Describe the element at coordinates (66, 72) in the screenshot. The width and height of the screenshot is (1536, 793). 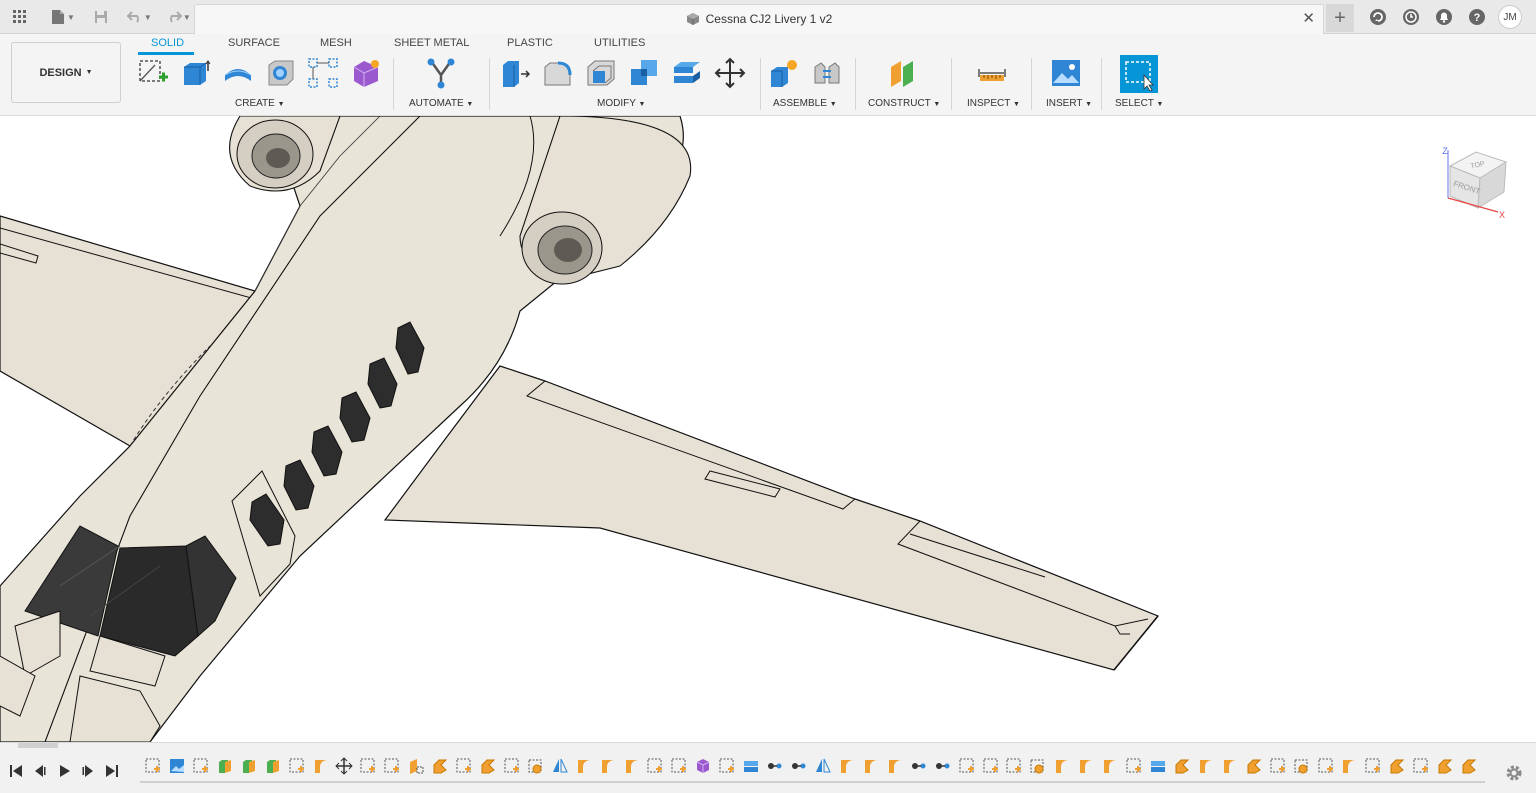
I see `workspace-switcher: DESIGN ▼` at that location.